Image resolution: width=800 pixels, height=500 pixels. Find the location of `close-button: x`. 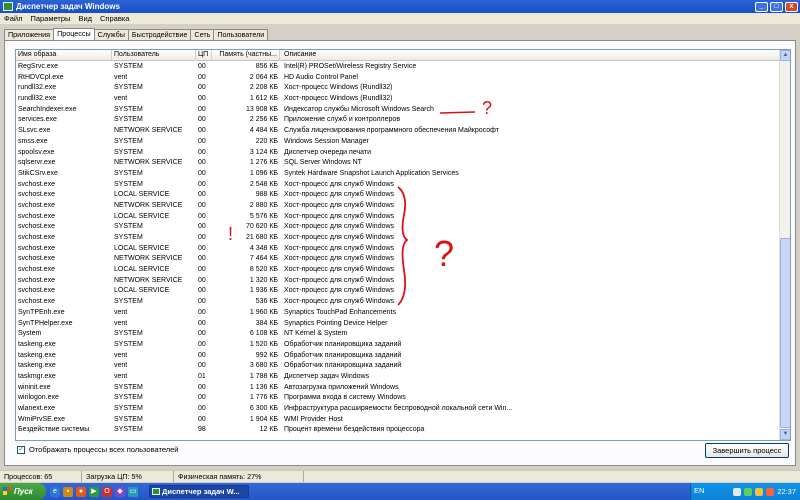

close-button: x is located at coordinates (791, 6).